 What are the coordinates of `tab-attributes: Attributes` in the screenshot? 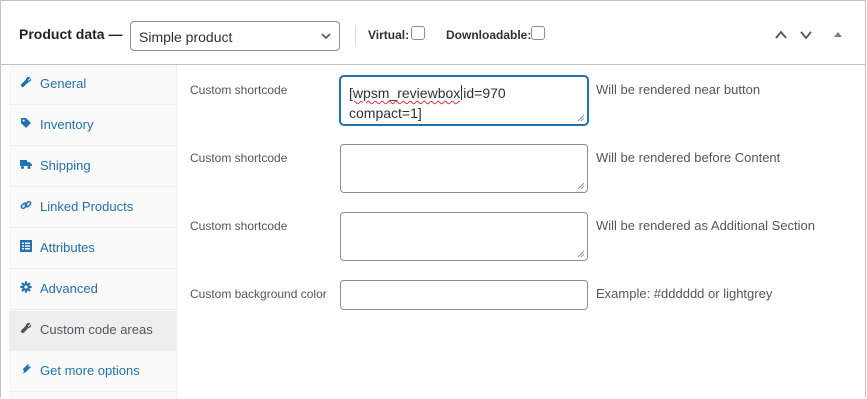 It's located at (93, 249).